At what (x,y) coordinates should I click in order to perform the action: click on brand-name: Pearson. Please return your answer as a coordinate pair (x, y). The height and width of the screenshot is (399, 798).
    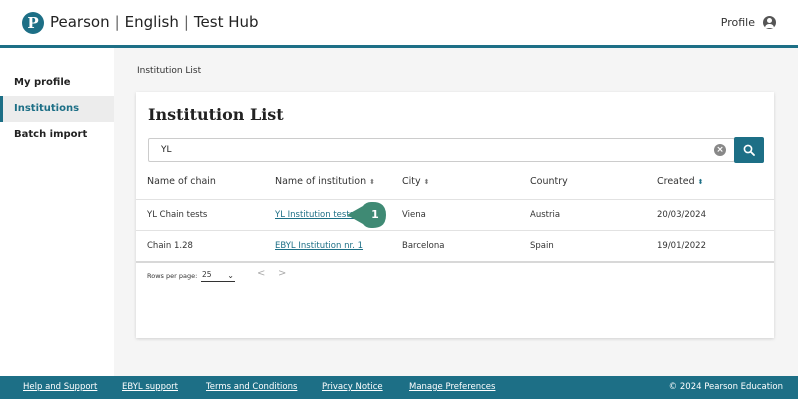
    Looking at the image, I should click on (80, 22).